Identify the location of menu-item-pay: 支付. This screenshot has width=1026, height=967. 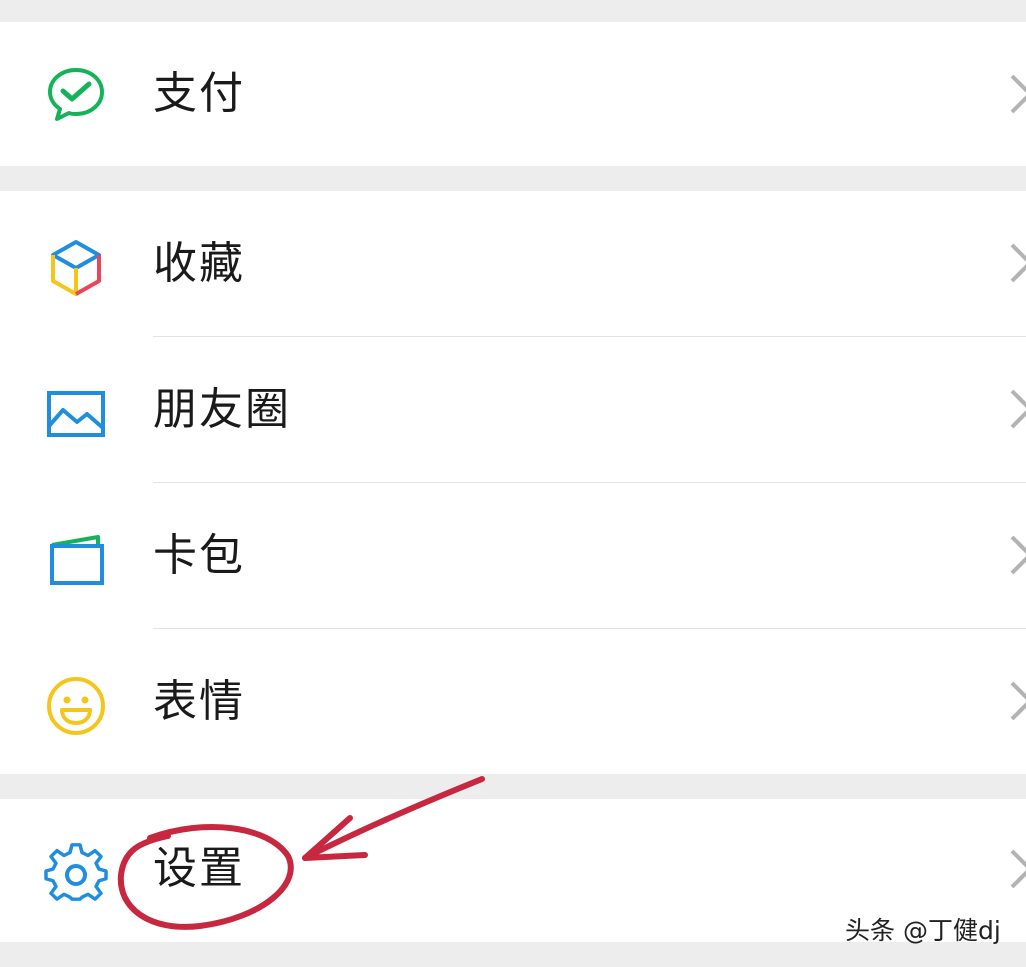
(513, 94).